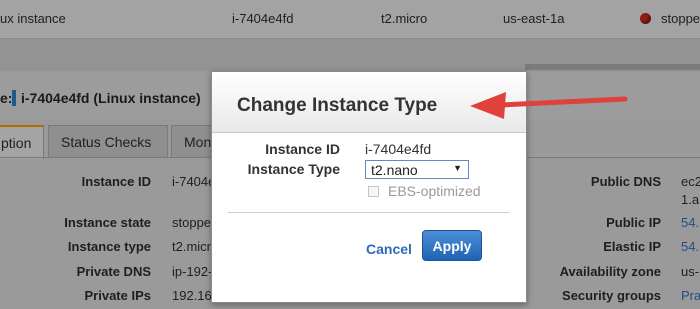 The height and width of the screenshot is (309, 700). Describe the element at coordinates (118, 295) in the screenshot. I see `private-ips-label: Private IPs` at that location.